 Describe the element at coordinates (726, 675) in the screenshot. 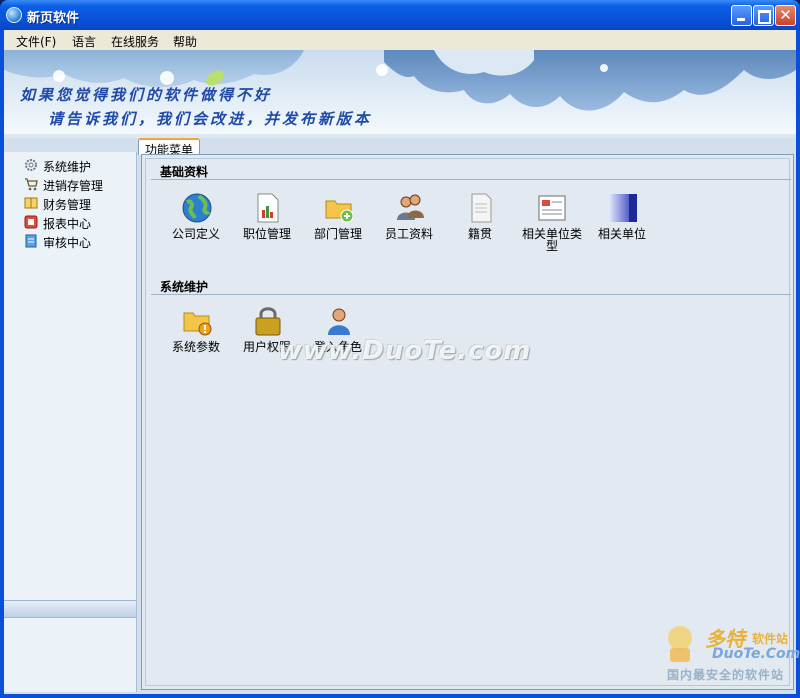

I see `watermark-slogan: 国内最安全的软件站` at that location.